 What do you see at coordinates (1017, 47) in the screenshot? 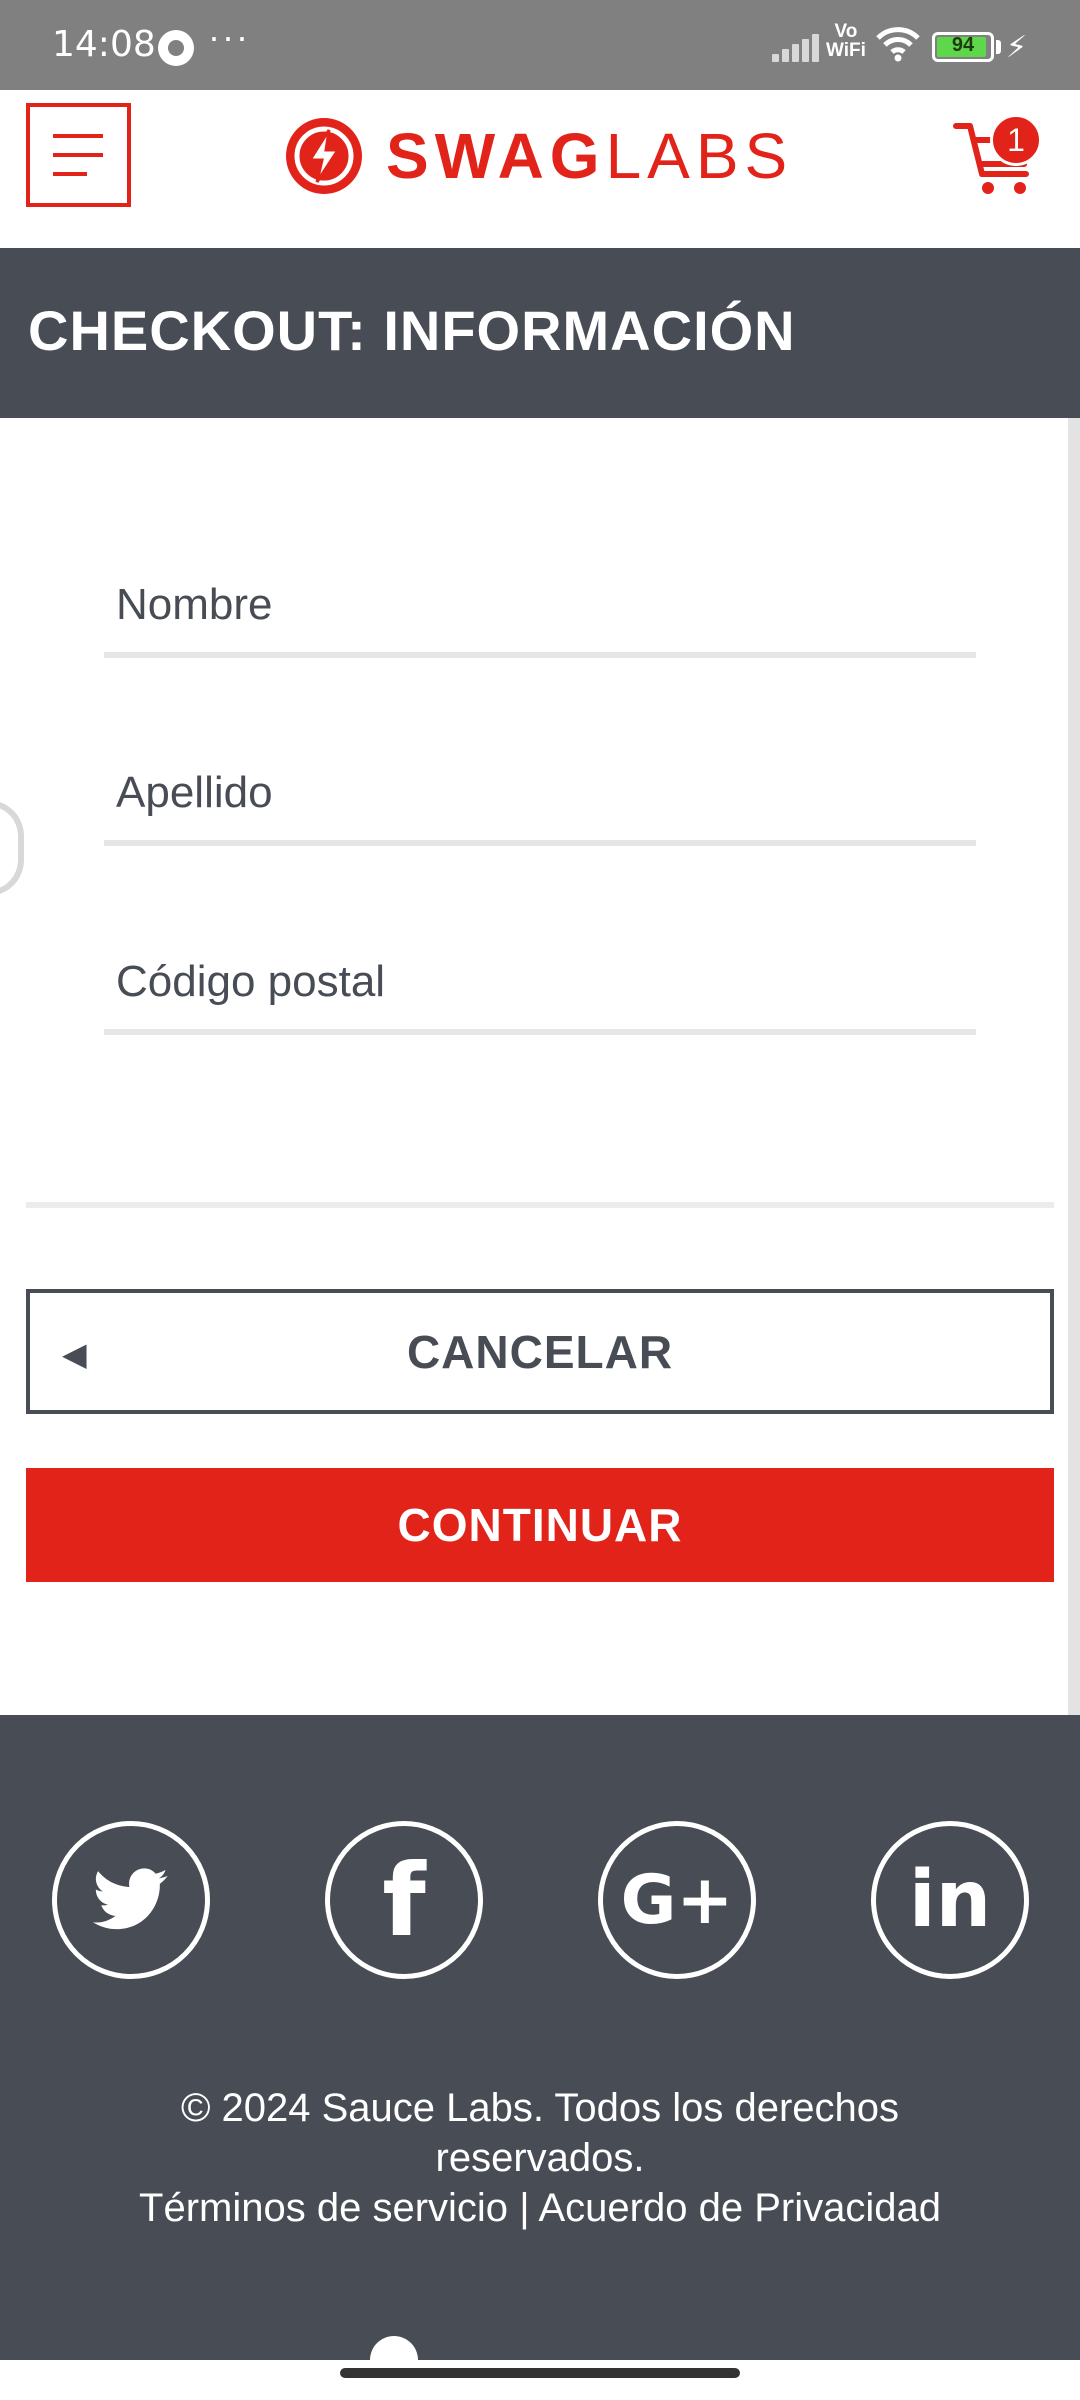
I see `charging-icon: ⚡` at bounding box center [1017, 47].